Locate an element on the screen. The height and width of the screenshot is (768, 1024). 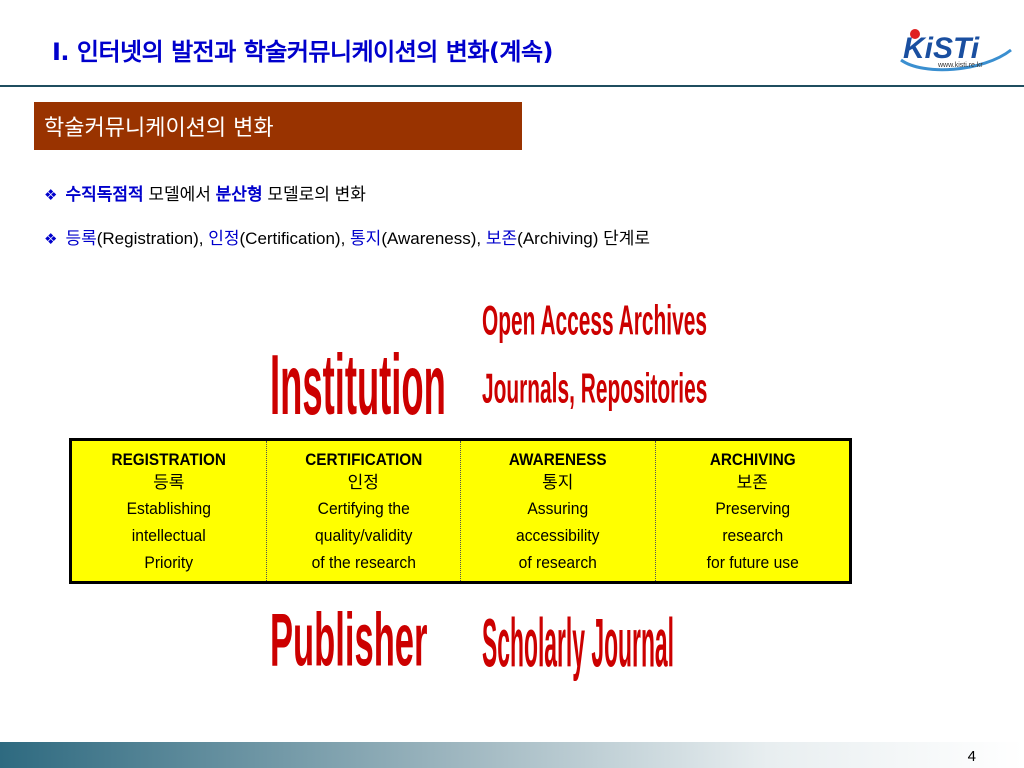
bullet-keyword: 보존 is located at coordinates (501, 238).